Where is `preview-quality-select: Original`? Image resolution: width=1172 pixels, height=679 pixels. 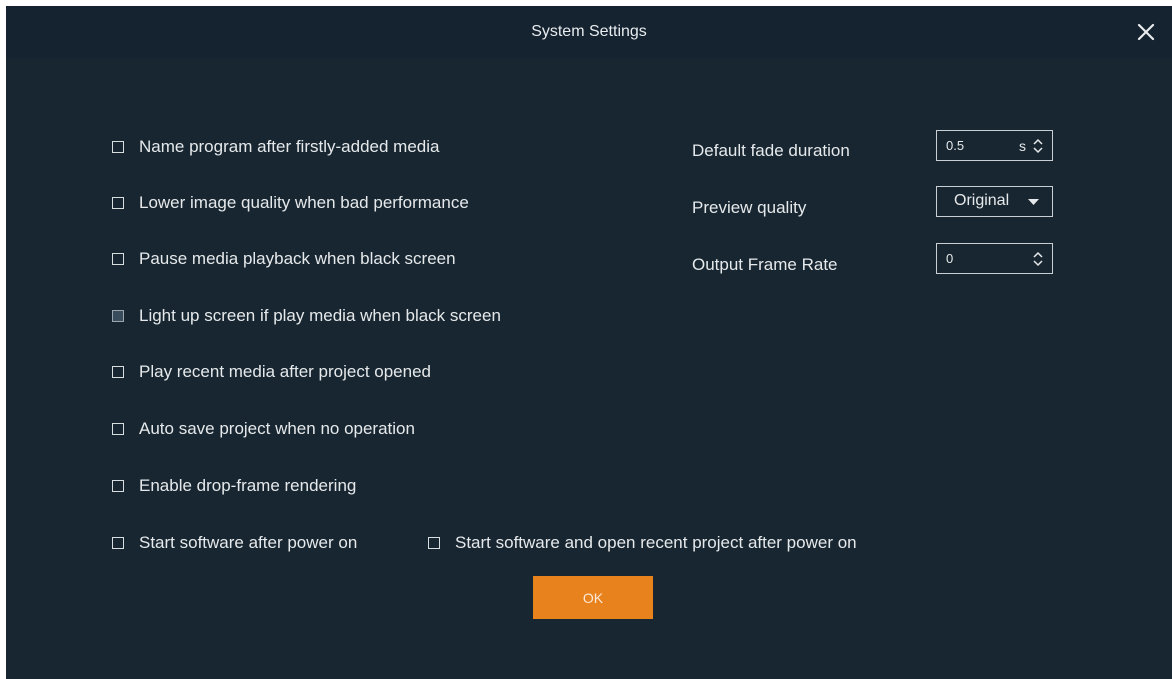 preview-quality-select: Original is located at coordinates (994, 201).